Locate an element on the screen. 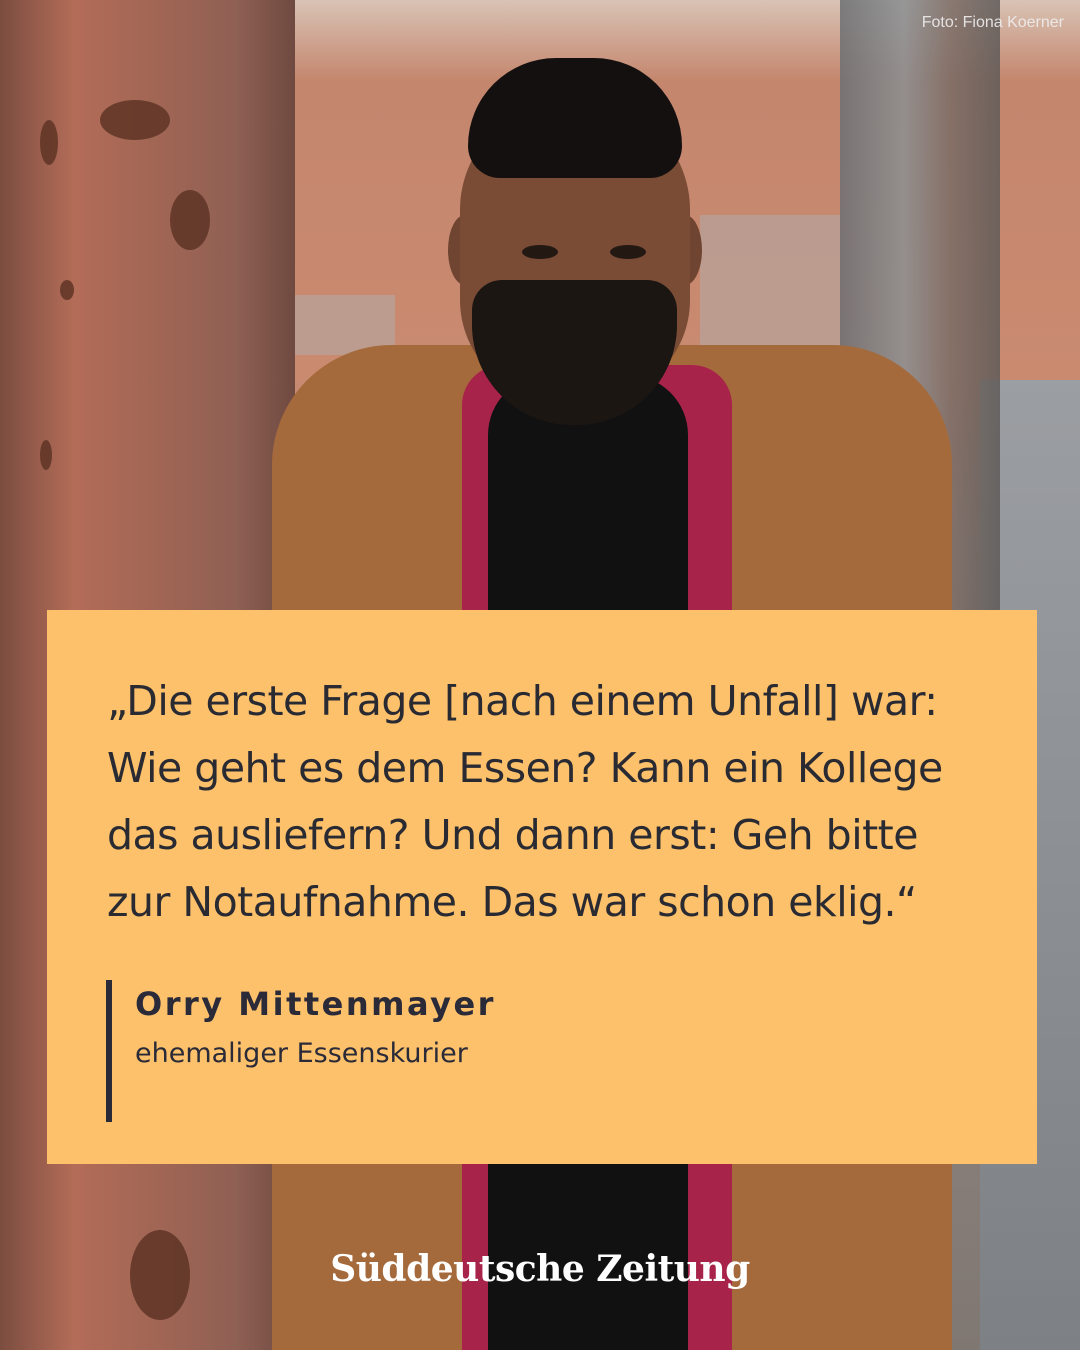 This screenshot has width=1080, height=1350. attribution-bar is located at coordinates (109, 1051).